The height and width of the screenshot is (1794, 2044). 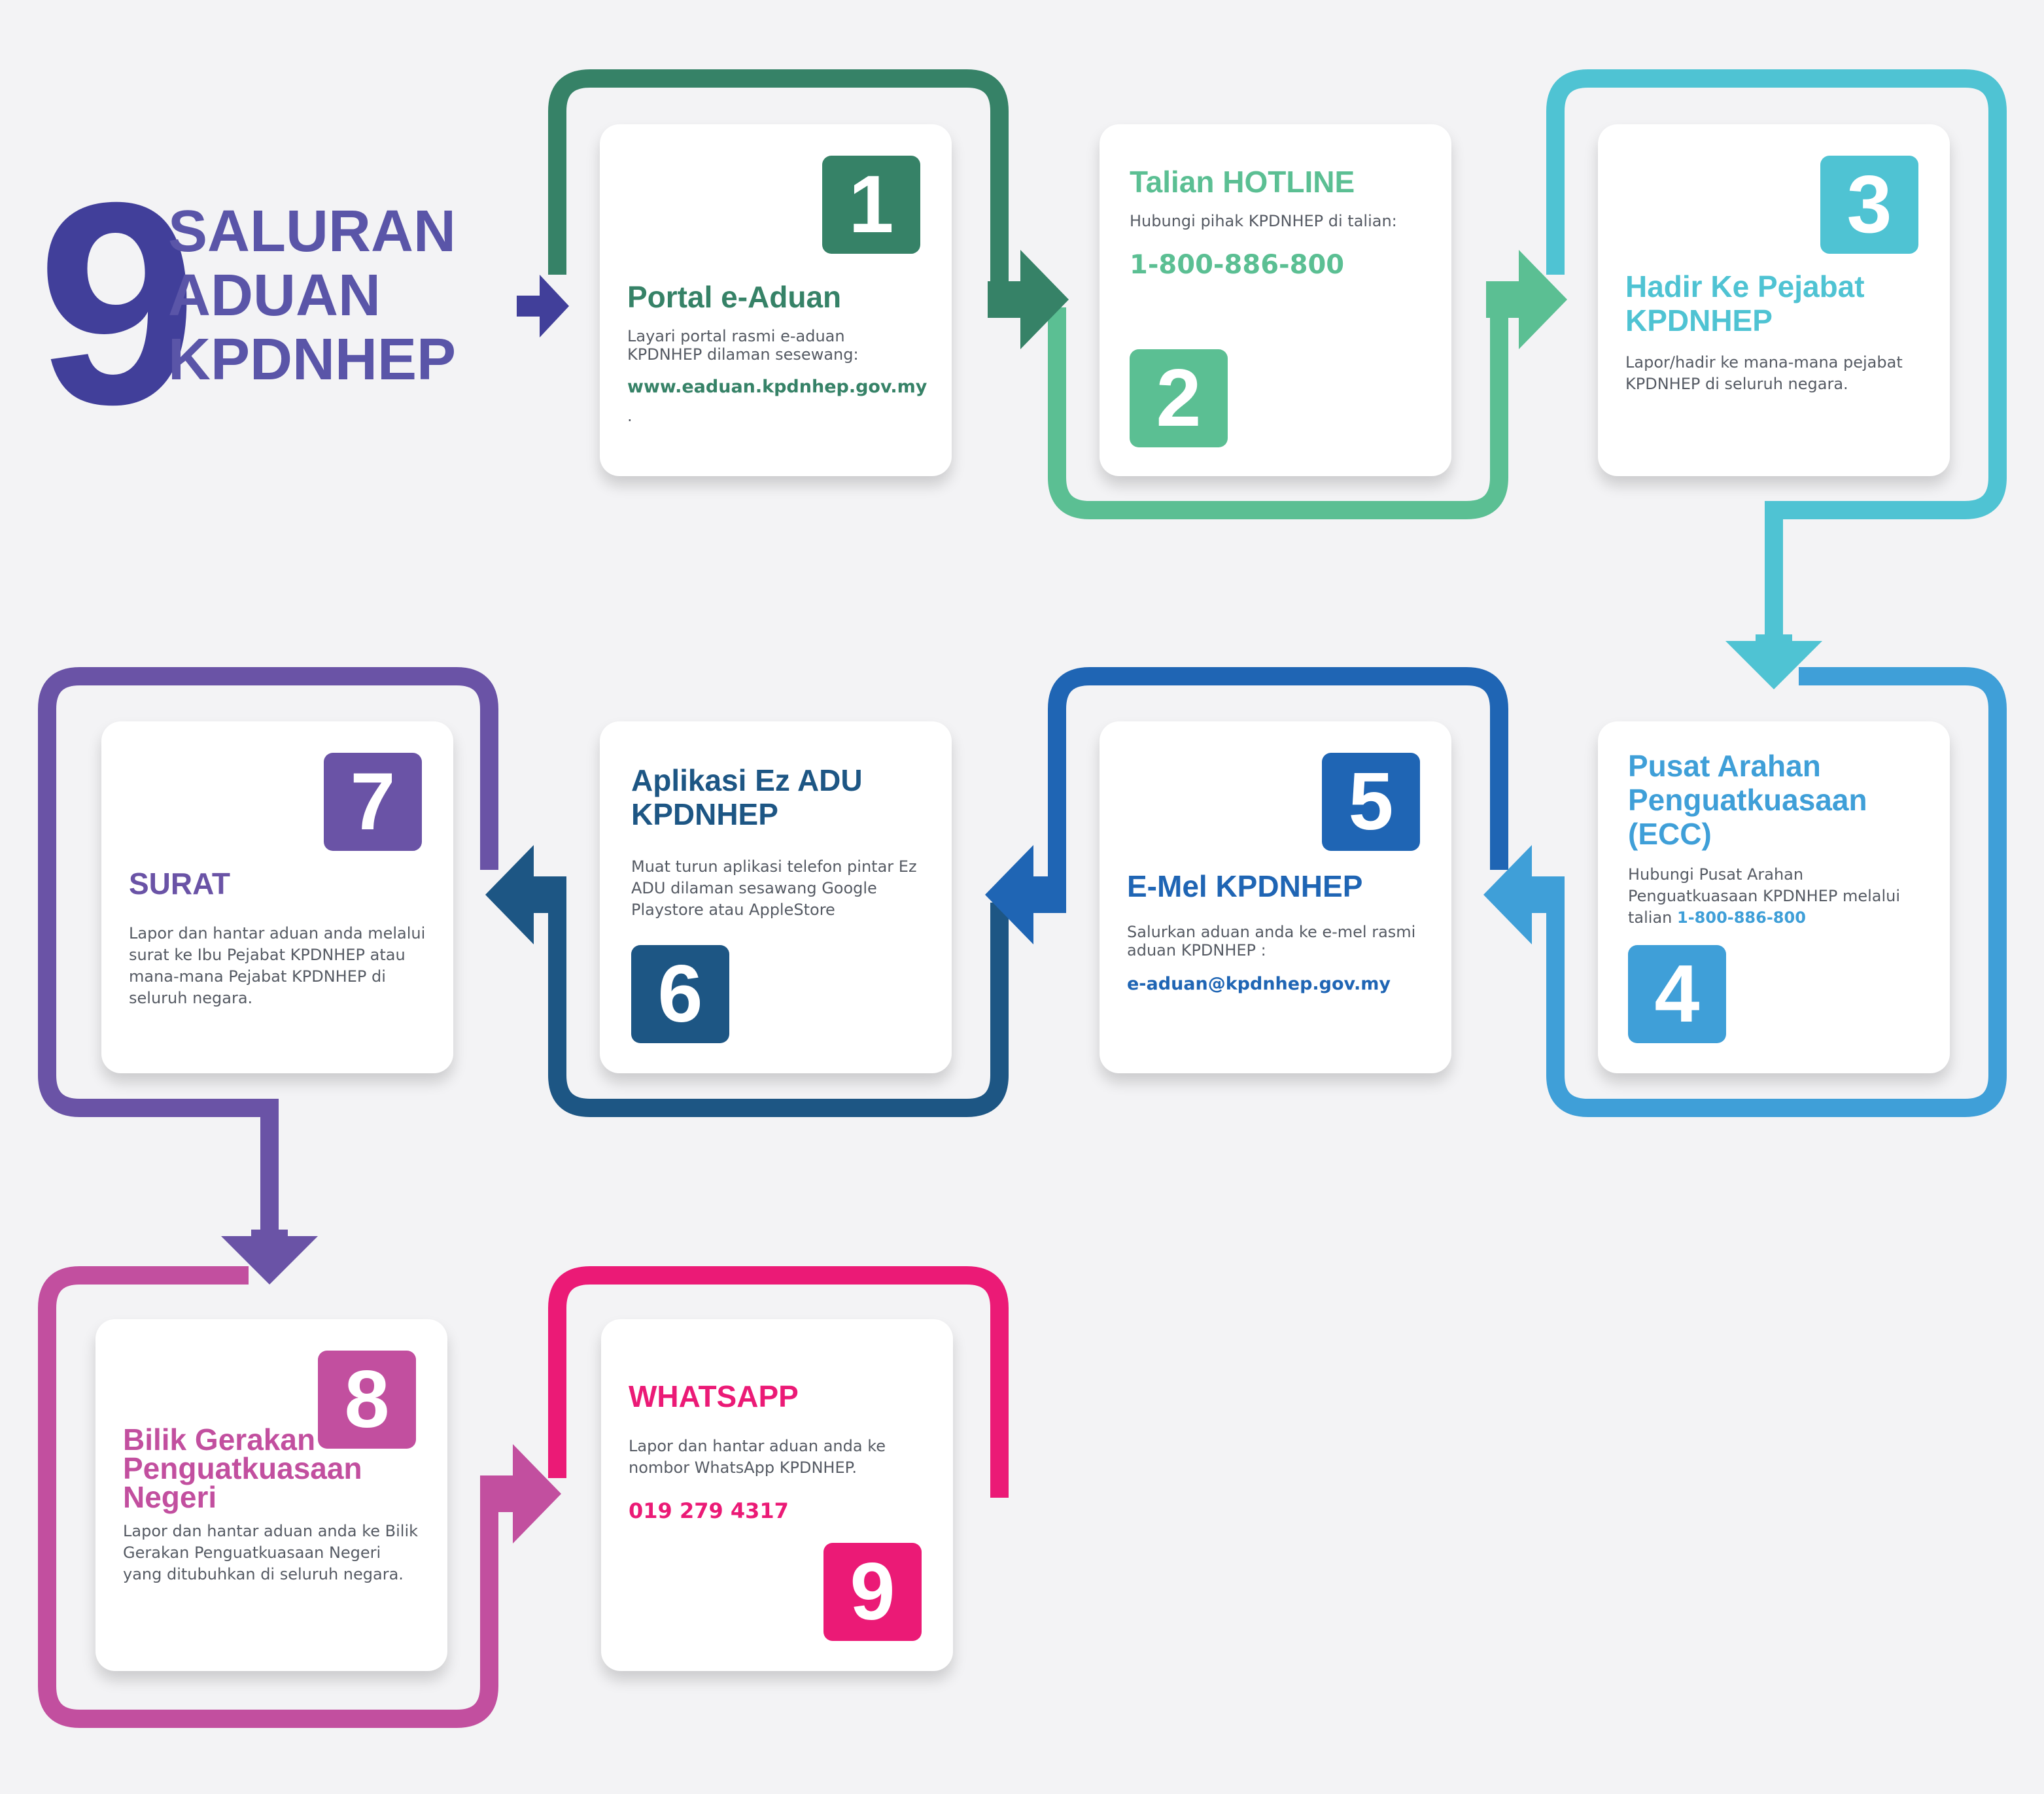 I want to click on arrow-title, so click(x=543, y=306).